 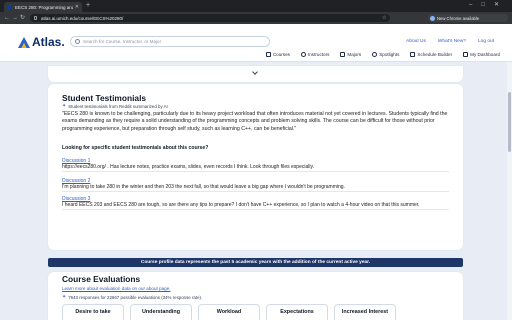 What do you see at coordinates (389, 54) in the screenshot?
I see `nav-label: Spotlights` at bounding box center [389, 54].